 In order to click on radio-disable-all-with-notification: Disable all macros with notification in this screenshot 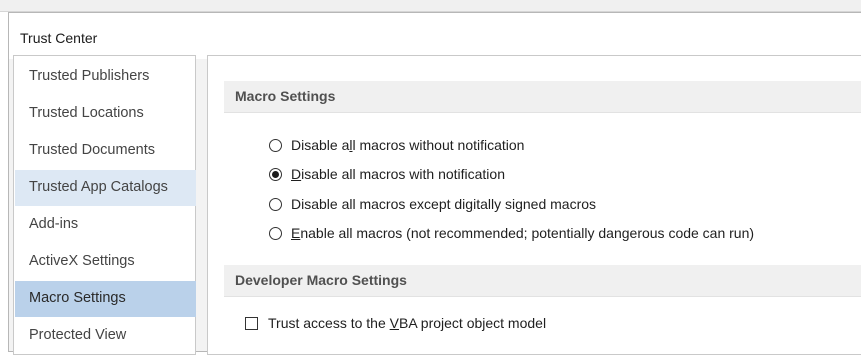, I will do `click(387, 174)`.